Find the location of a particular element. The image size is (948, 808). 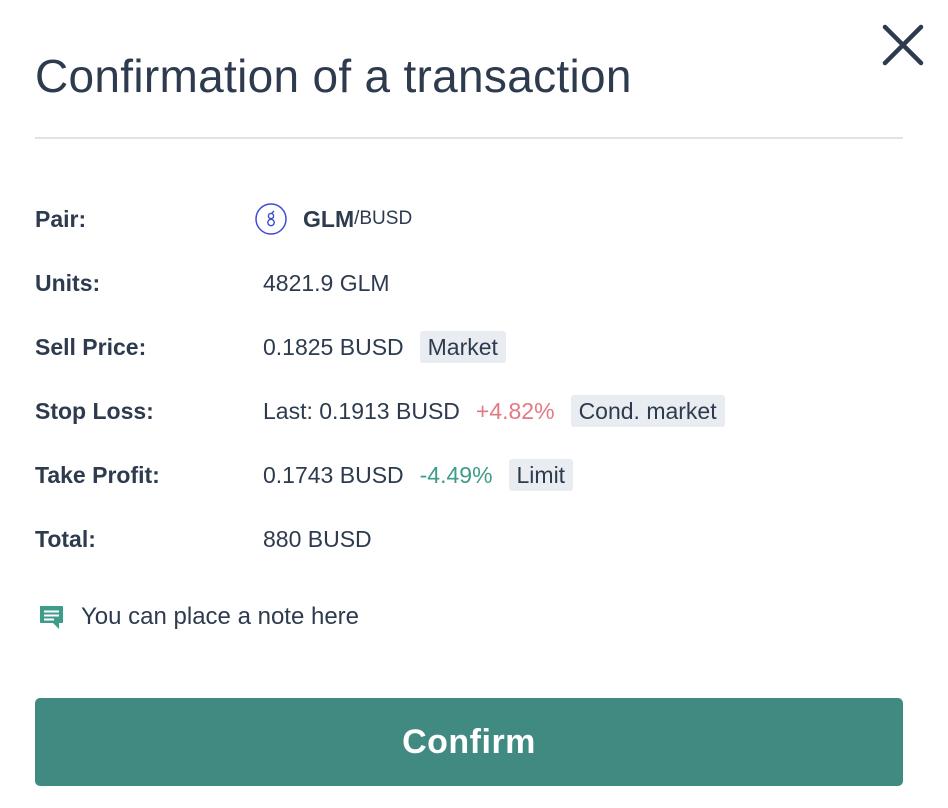

sell-price-value-group: 0.1825 BUSD Market is located at coordinates (384, 347).